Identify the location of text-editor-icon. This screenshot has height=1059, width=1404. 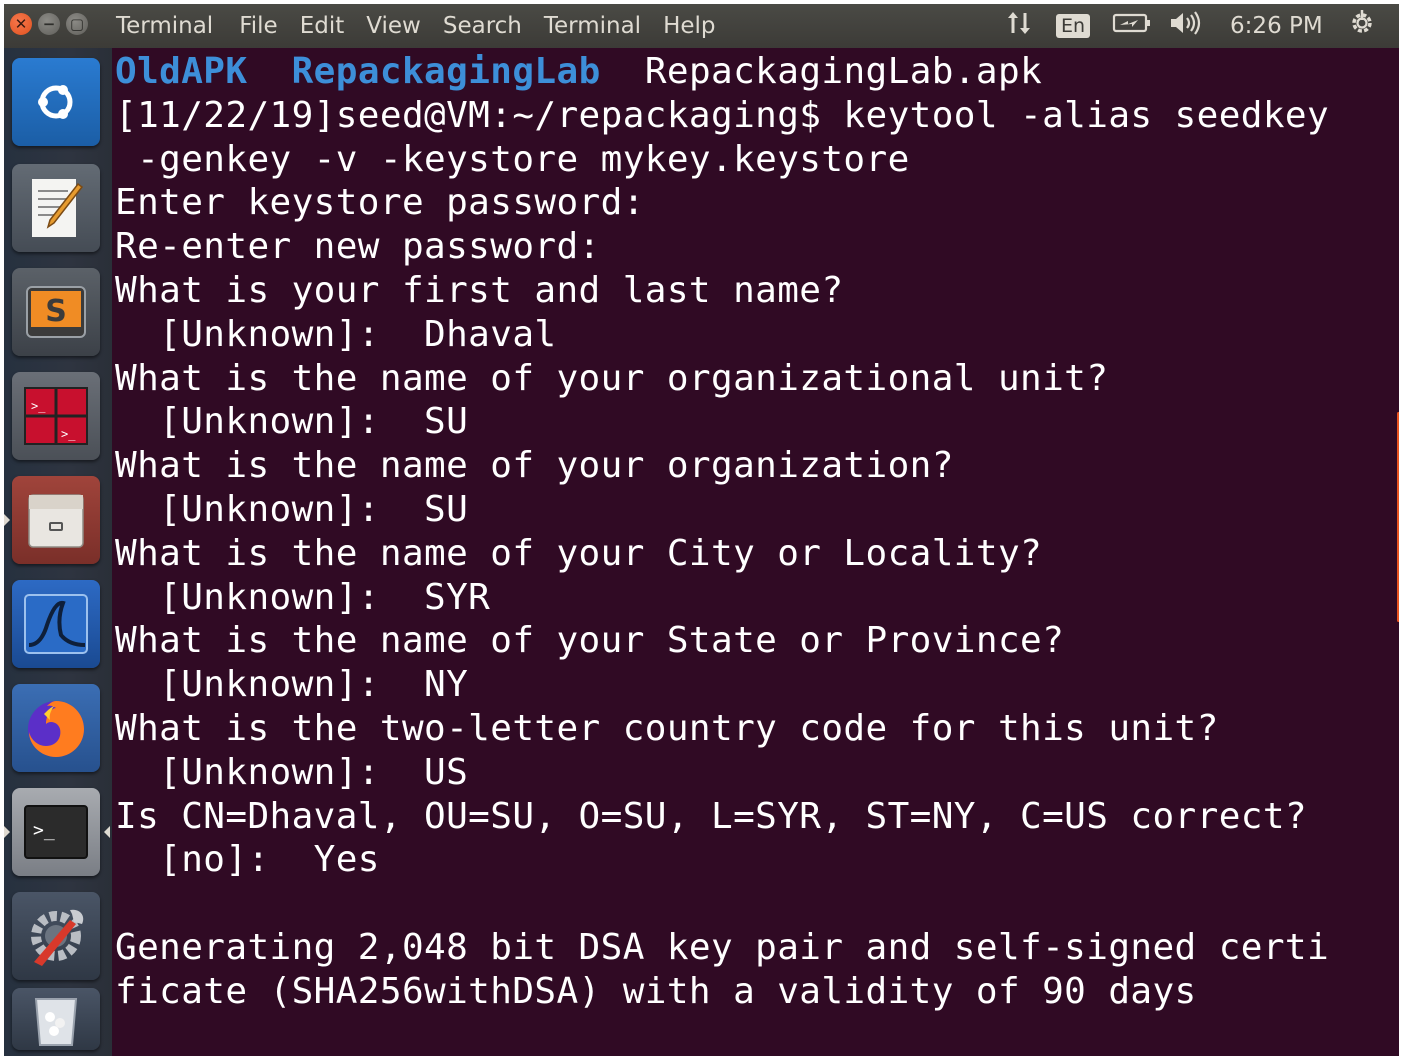
(56, 208).